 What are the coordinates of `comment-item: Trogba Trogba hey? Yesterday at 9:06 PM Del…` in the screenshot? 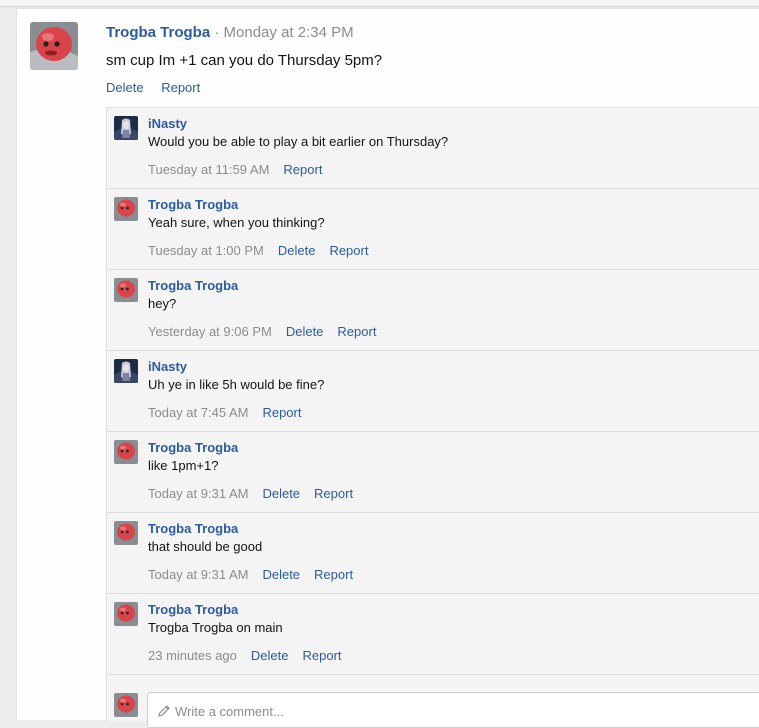 It's located at (433, 310).